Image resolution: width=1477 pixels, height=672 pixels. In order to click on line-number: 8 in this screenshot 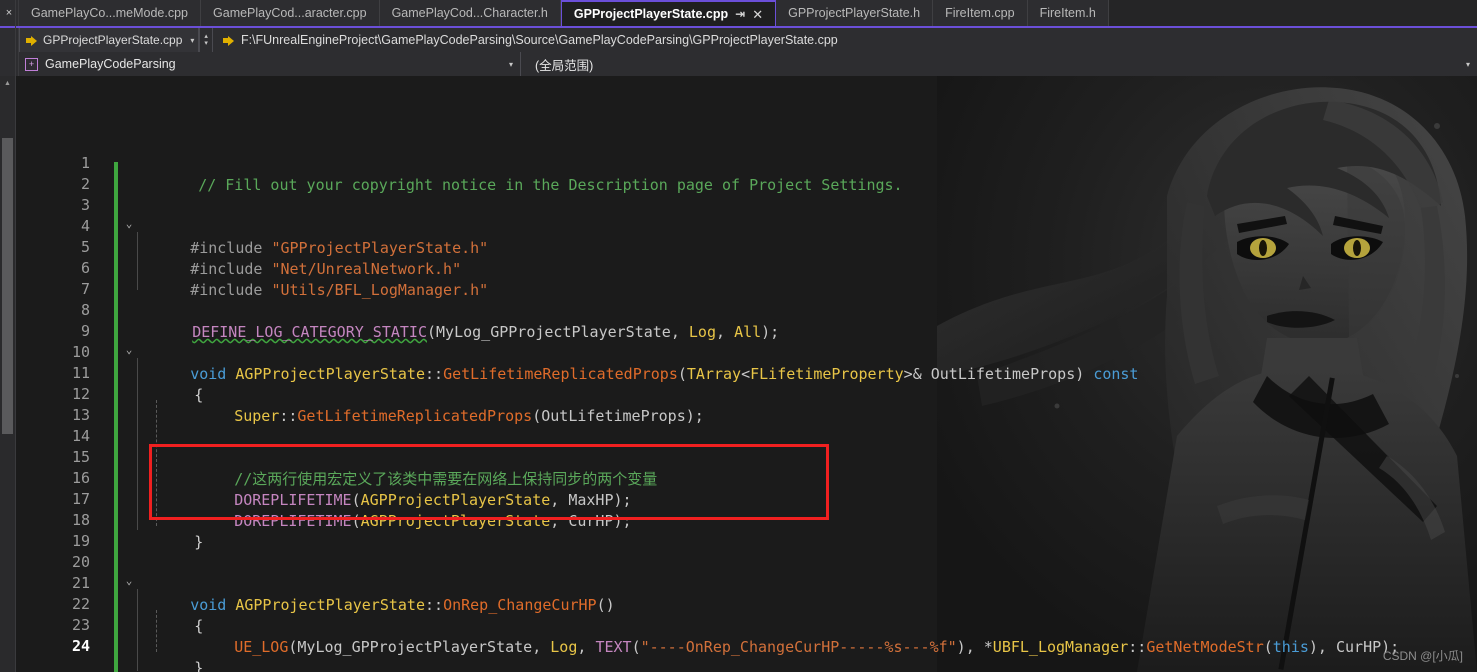, I will do `click(85, 310)`.